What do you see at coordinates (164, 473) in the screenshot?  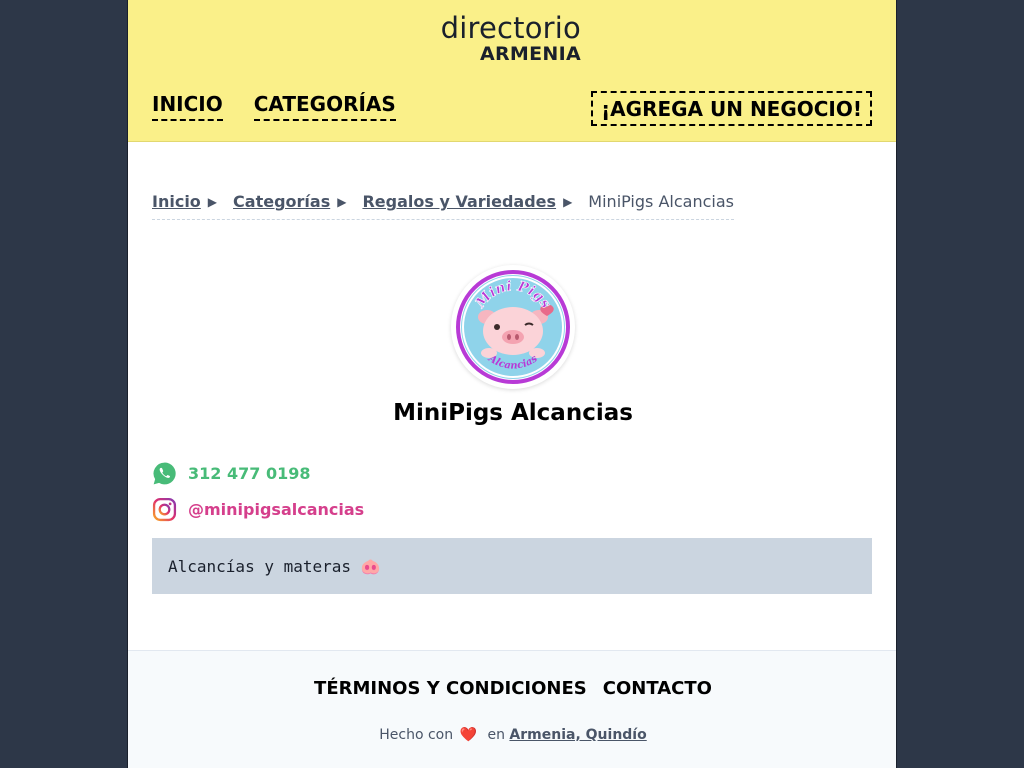 I see `whatsapp-icon` at bounding box center [164, 473].